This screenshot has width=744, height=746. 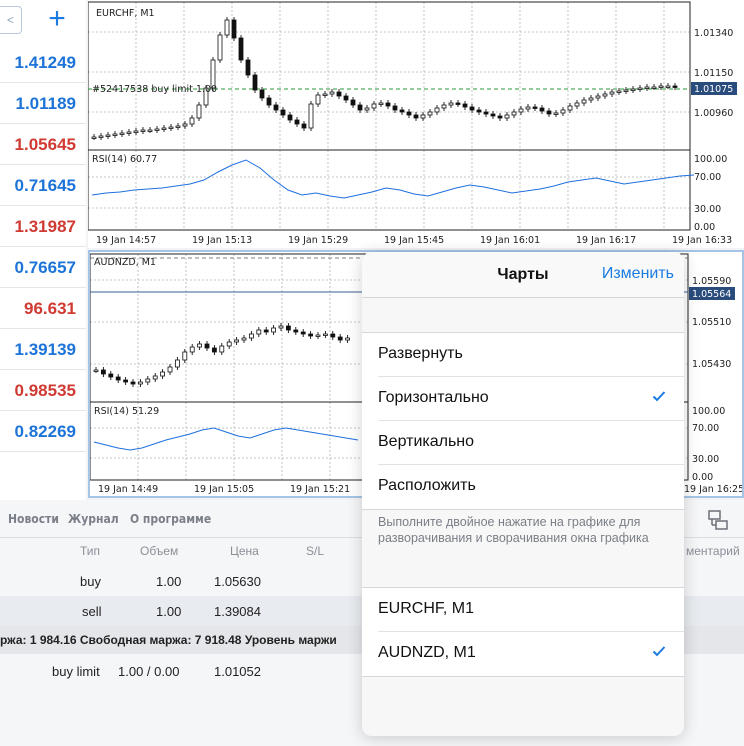 I want to click on price-tick: 1.05430, so click(x=711, y=364).